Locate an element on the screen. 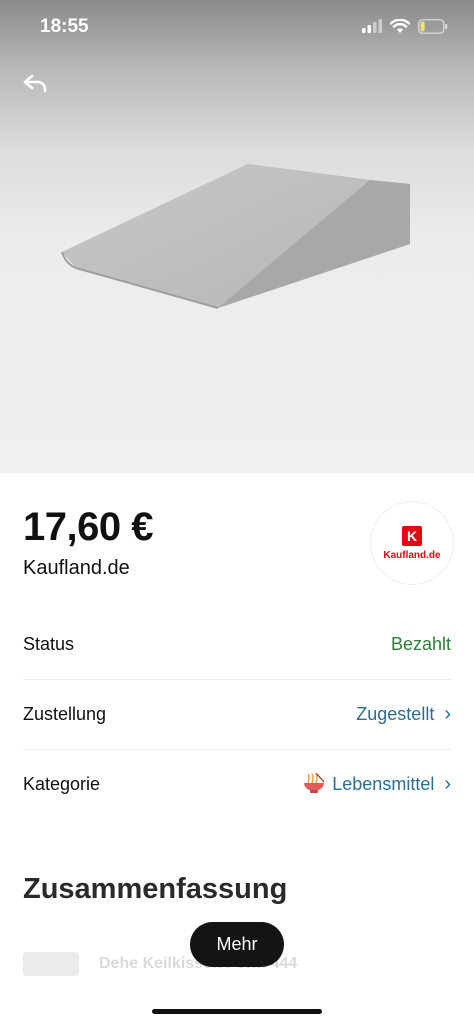 The width and height of the screenshot is (474, 1024). back-button is located at coordinates (35, 85).